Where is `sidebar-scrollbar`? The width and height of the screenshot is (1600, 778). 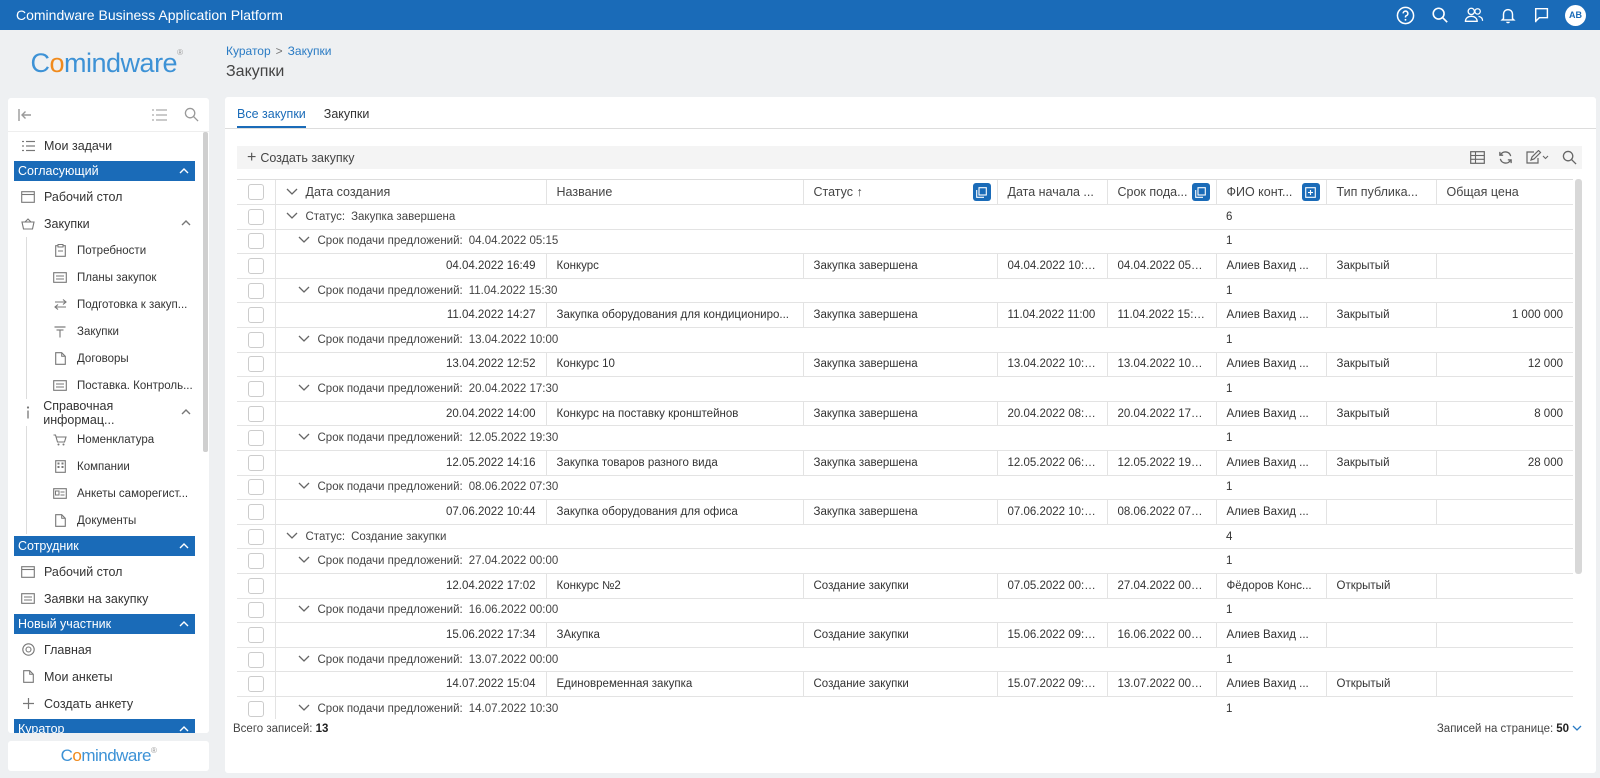 sidebar-scrollbar is located at coordinates (205, 432).